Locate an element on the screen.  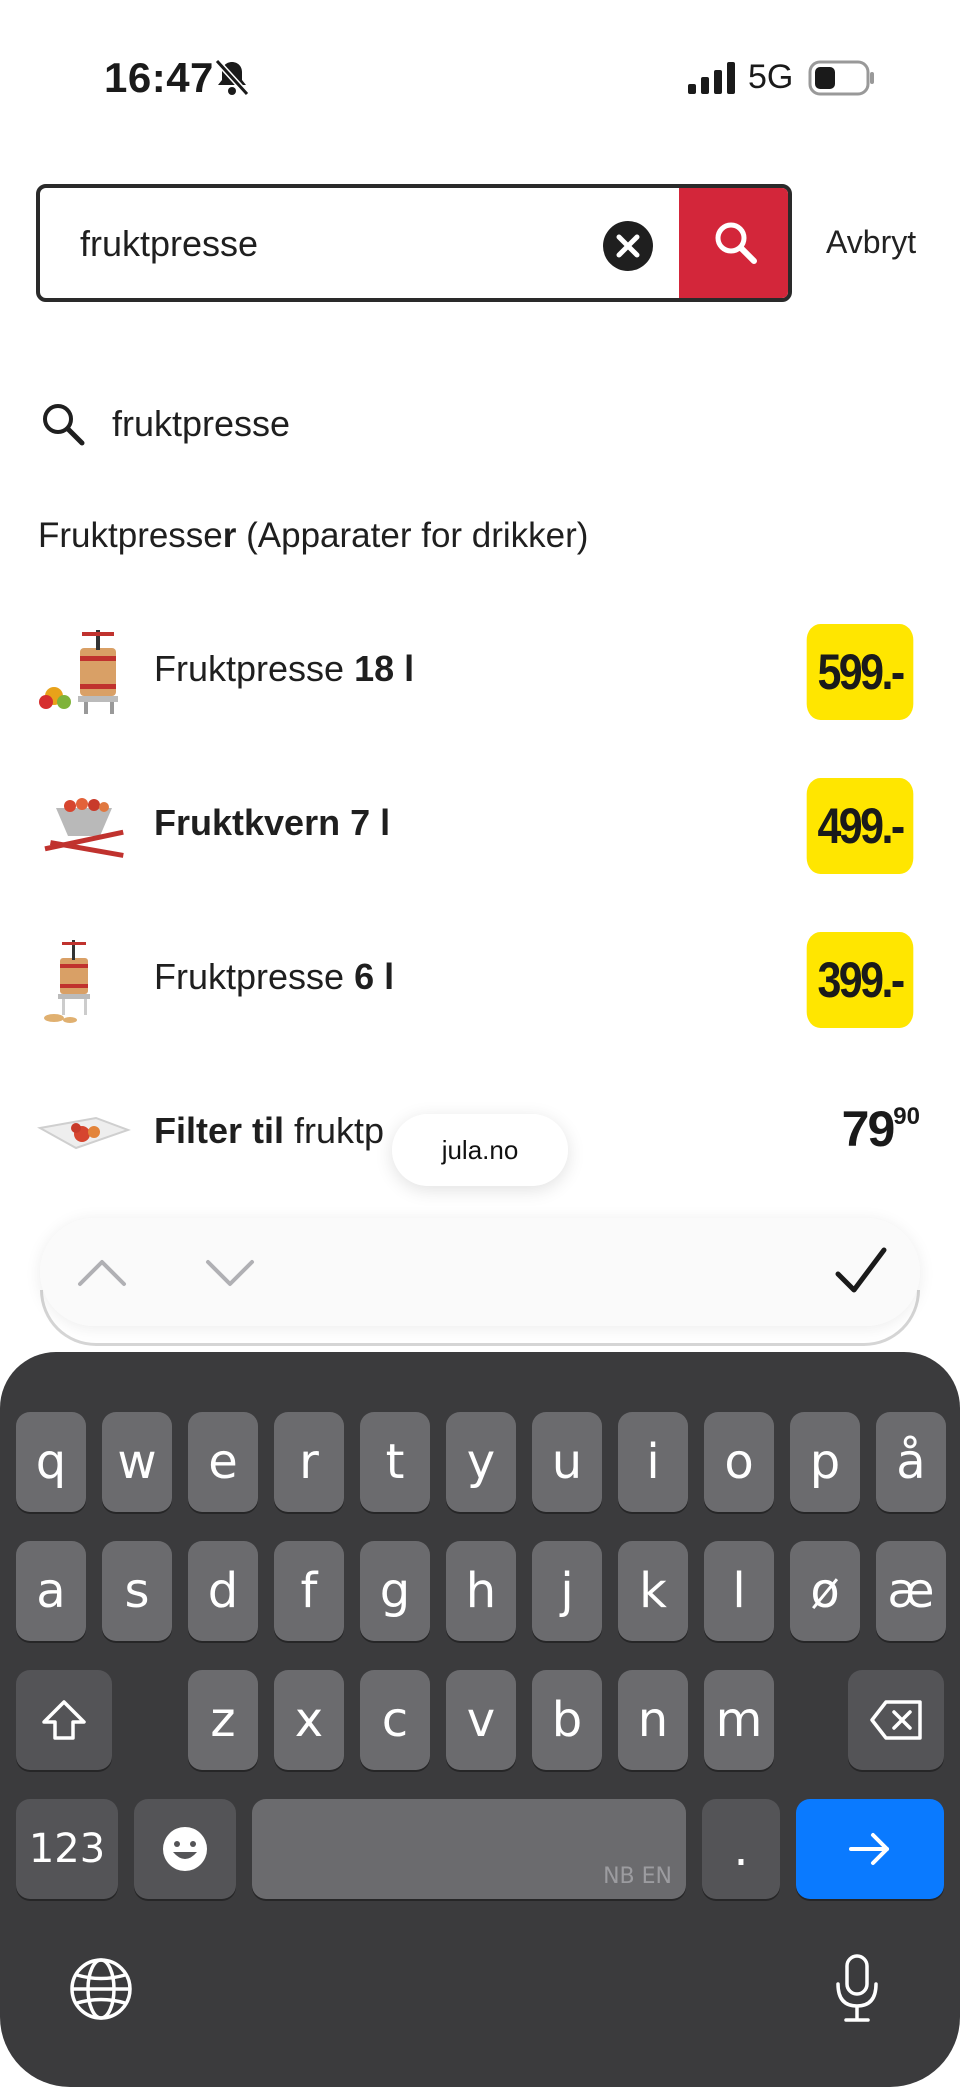
clear-search-button is located at coordinates (628, 246).